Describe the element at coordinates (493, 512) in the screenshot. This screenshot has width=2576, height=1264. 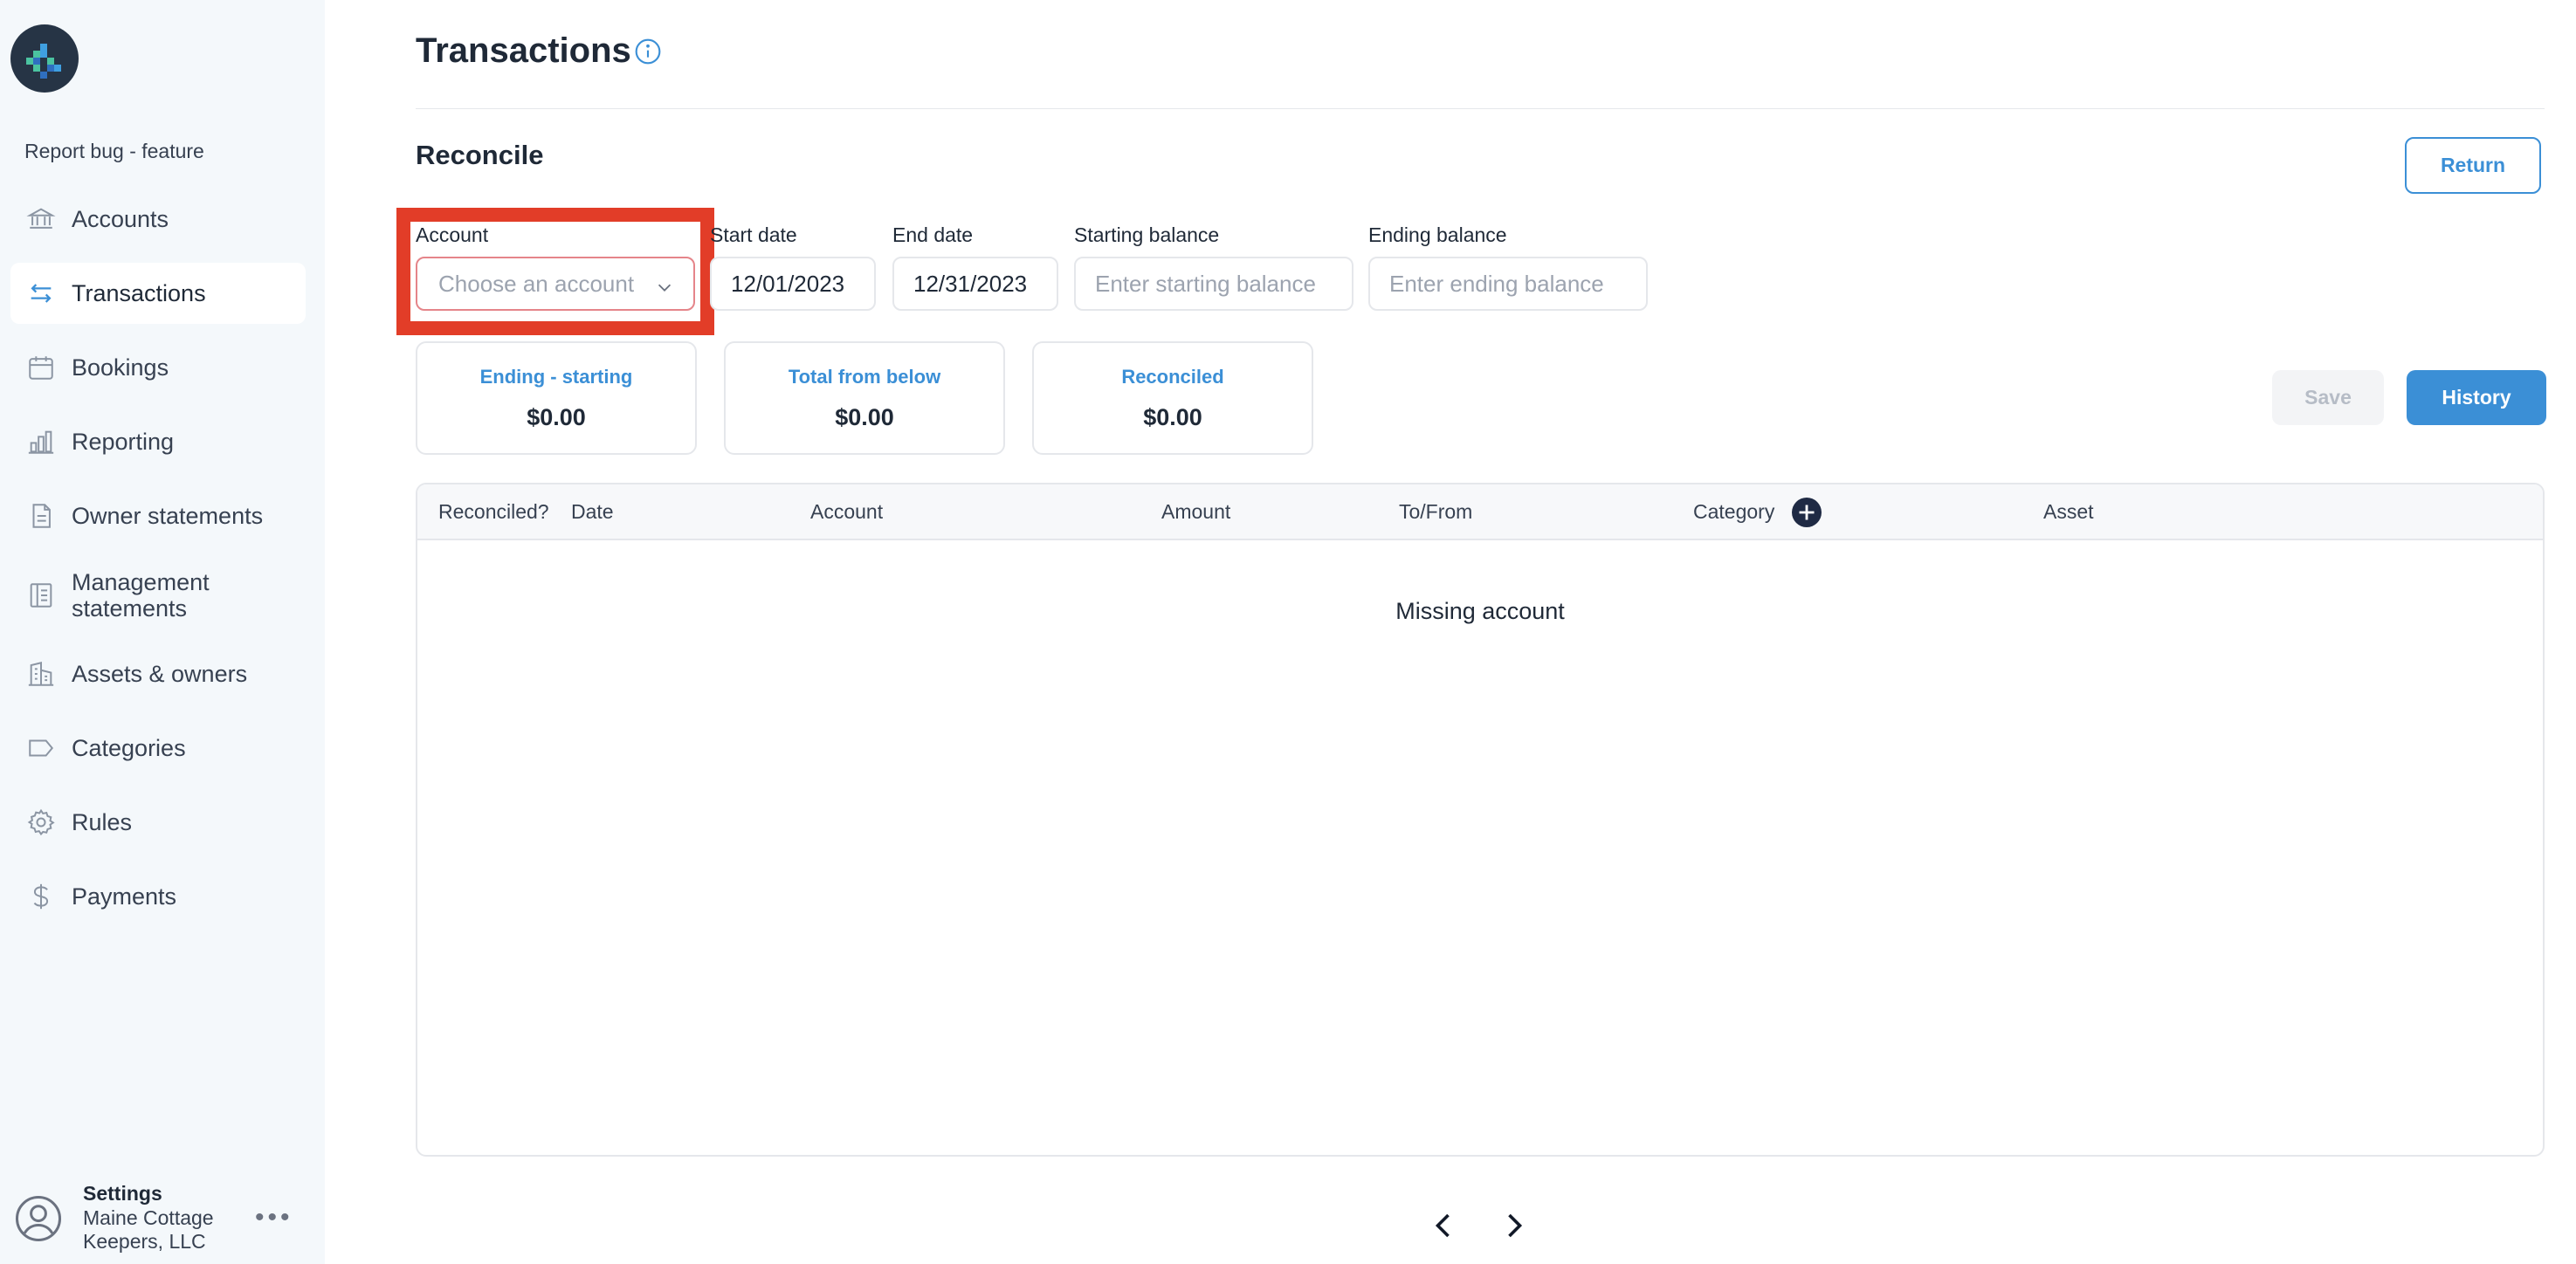
I see `column-header-reconciled: Reconciled?` at that location.